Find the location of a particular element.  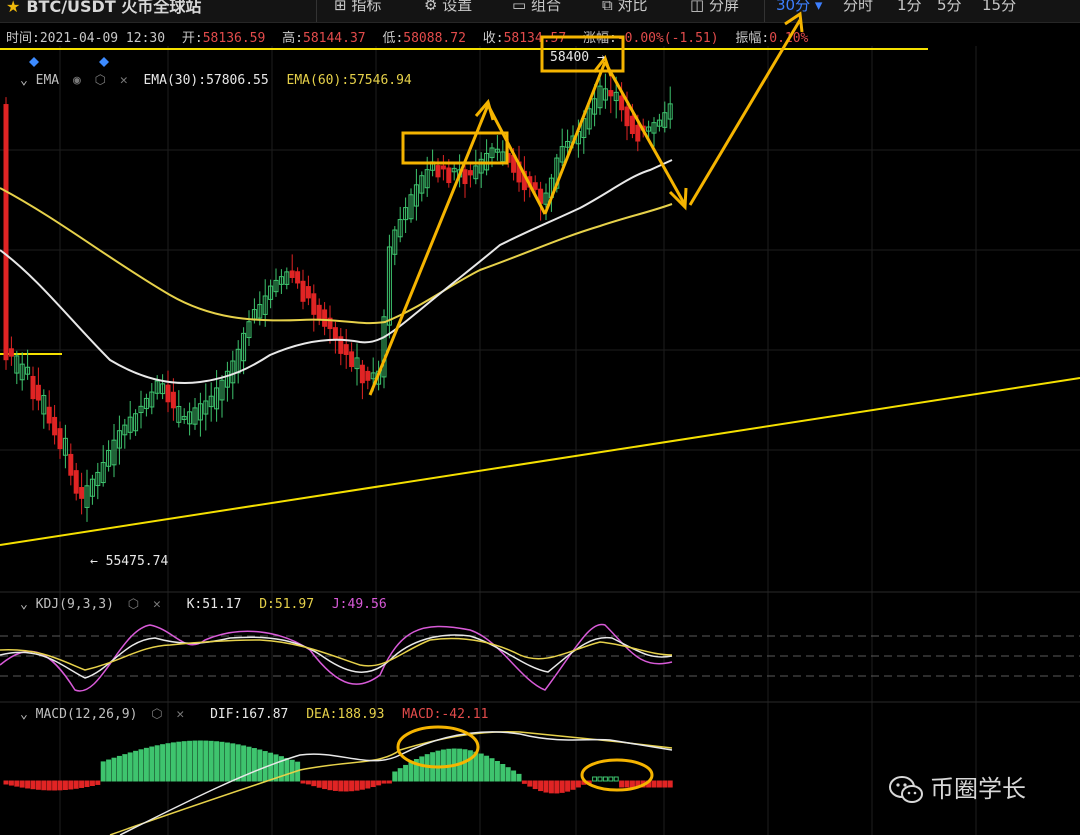

kdj-panel is located at coordinates (336, 657).